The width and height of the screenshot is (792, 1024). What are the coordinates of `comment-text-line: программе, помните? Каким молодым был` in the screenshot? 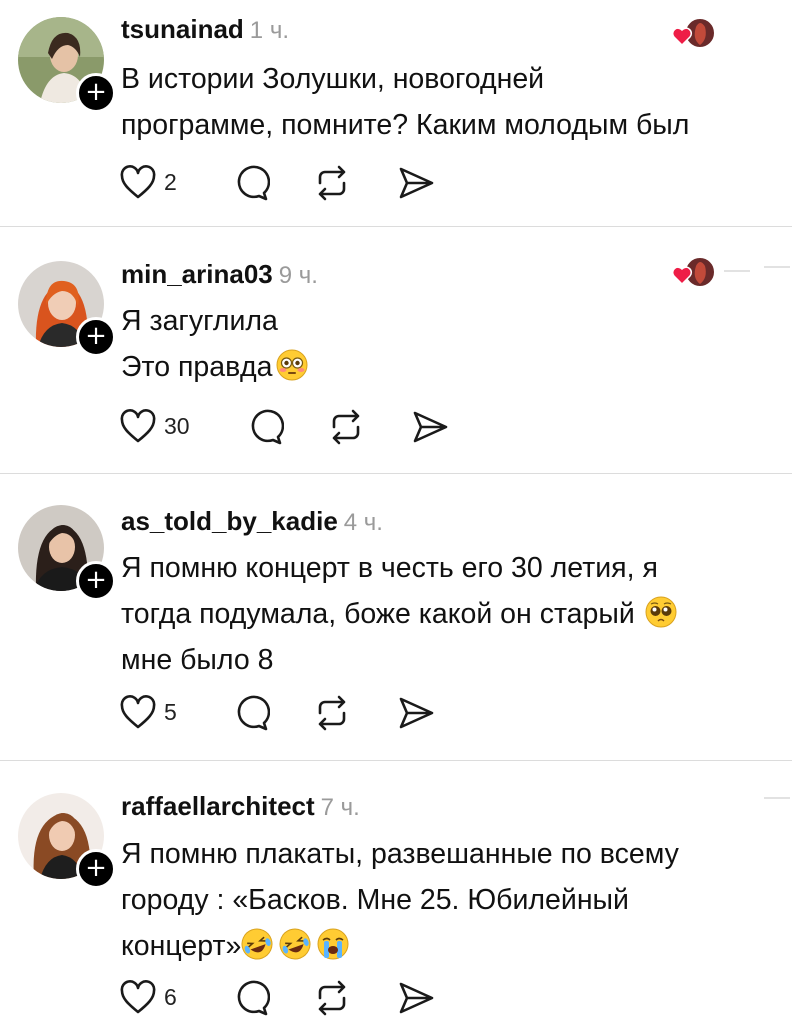 It's located at (405, 125).